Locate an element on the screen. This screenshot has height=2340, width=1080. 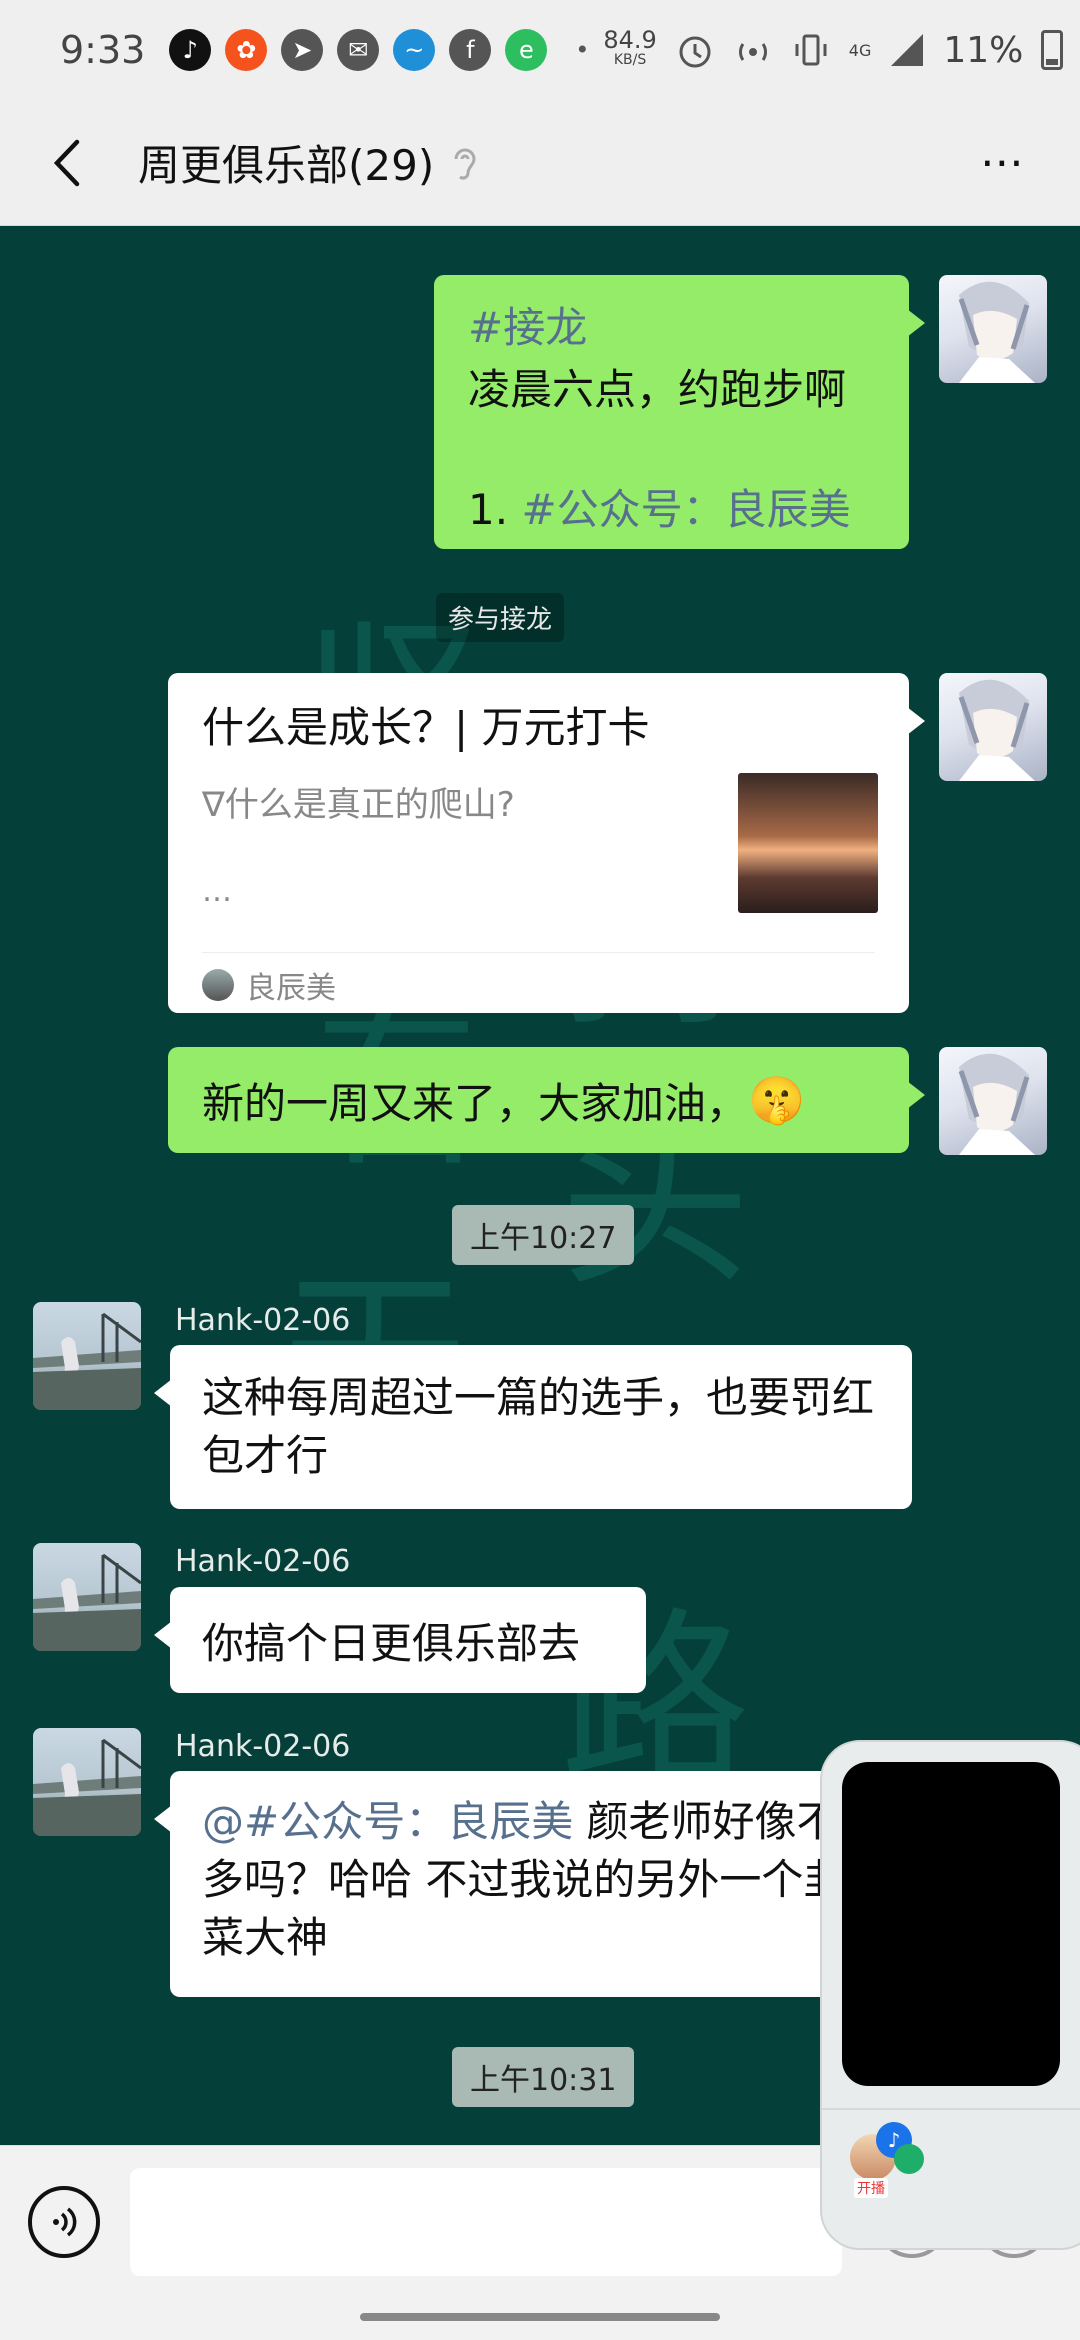
live-badge-text: 开播 is located at coordinates (871, 2188).